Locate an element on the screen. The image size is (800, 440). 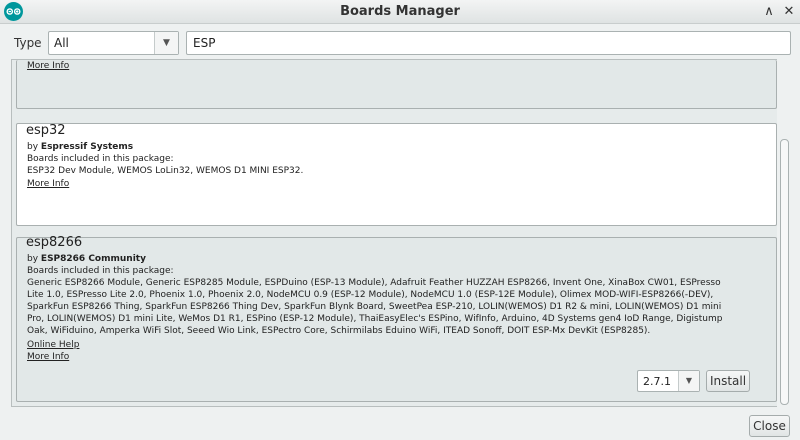
type-dropdown-value: All is located at coordinates (61, 43).